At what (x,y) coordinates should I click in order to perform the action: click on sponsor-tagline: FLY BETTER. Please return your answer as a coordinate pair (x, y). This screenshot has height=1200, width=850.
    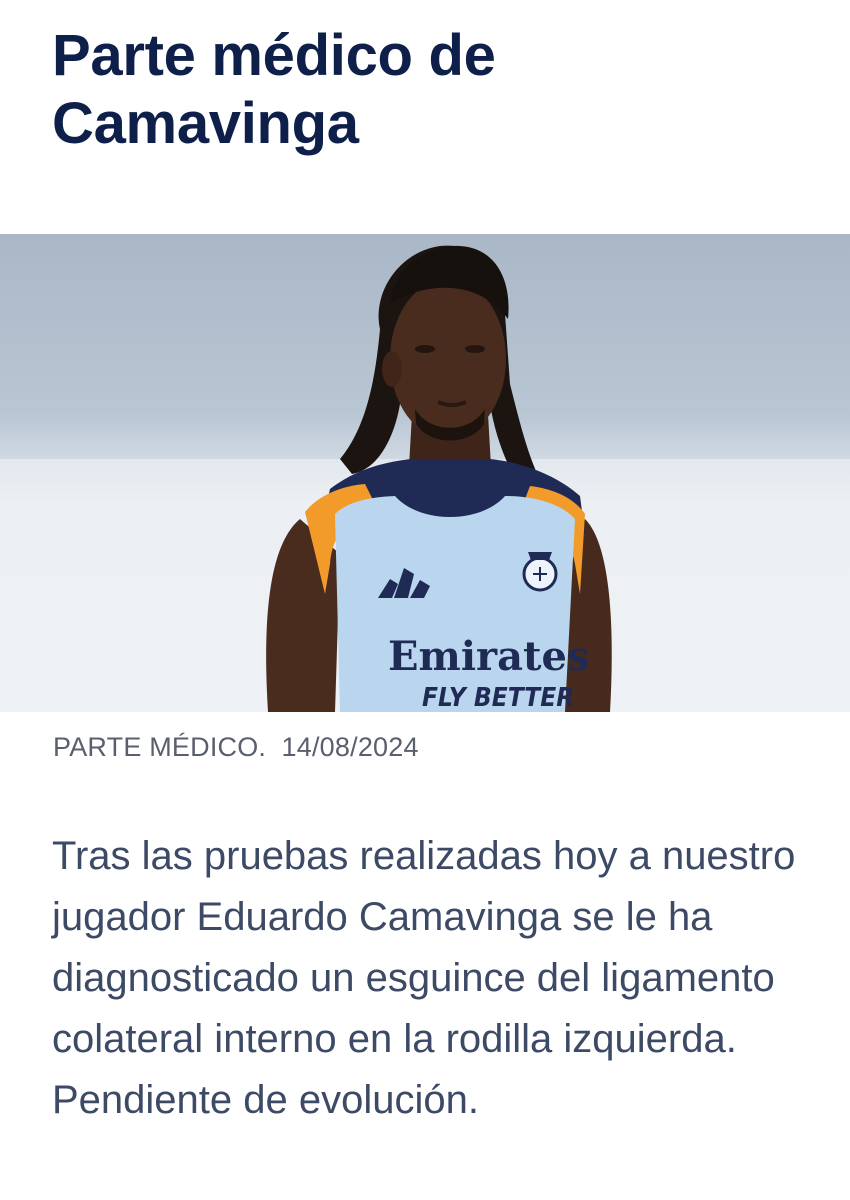
    Looking at the image, I should click on (498, 697).